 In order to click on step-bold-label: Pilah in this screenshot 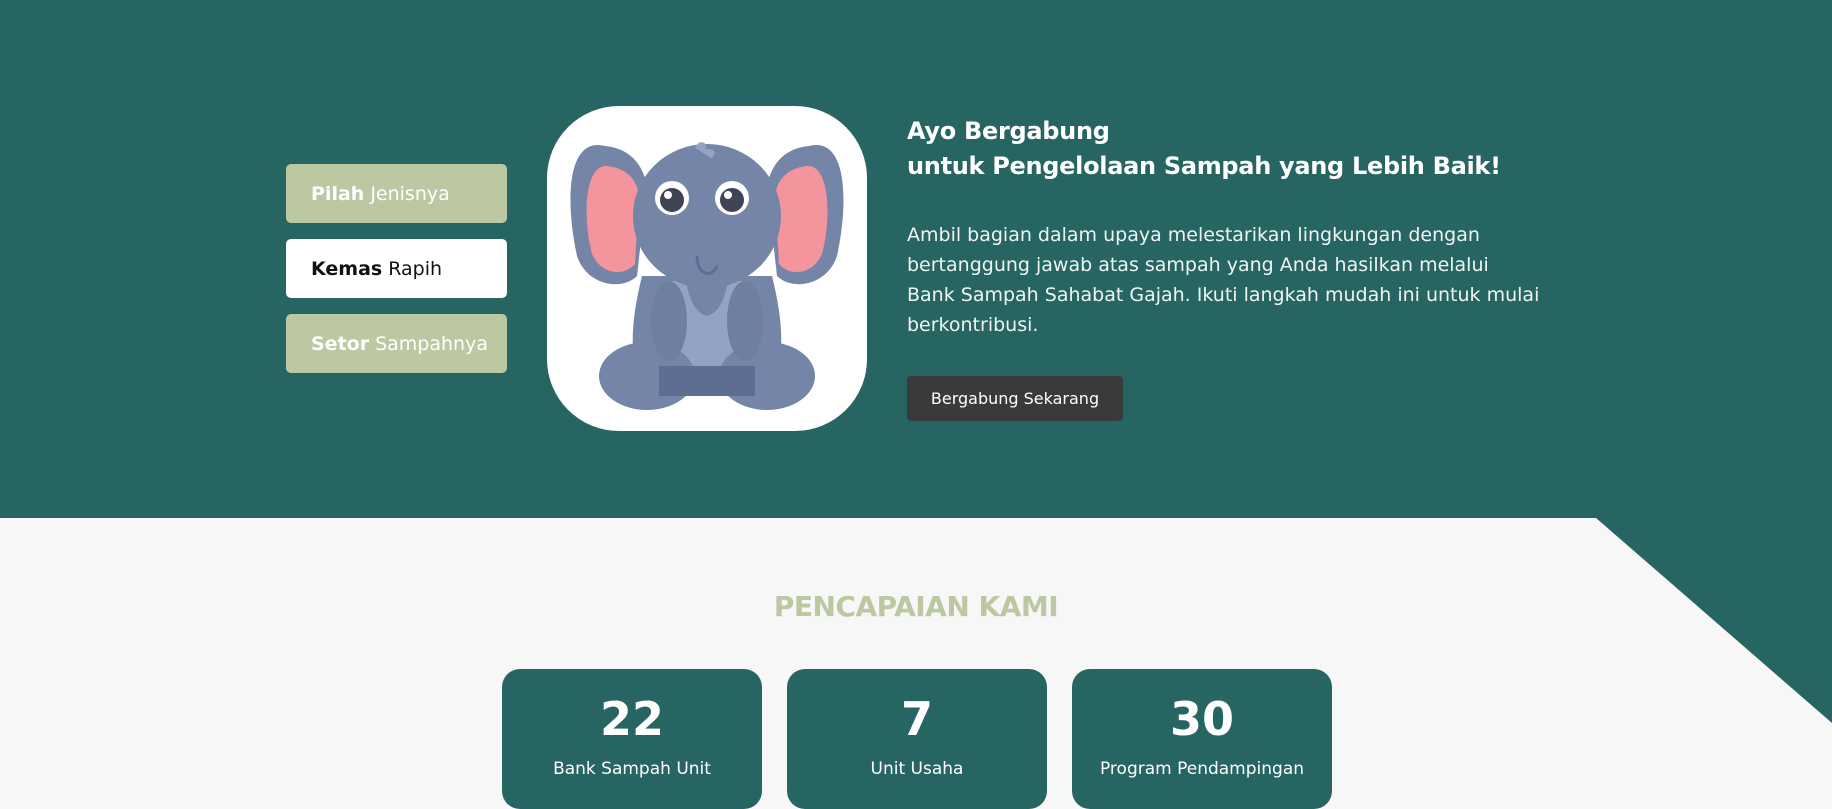, I will do `click(338, 193)`.